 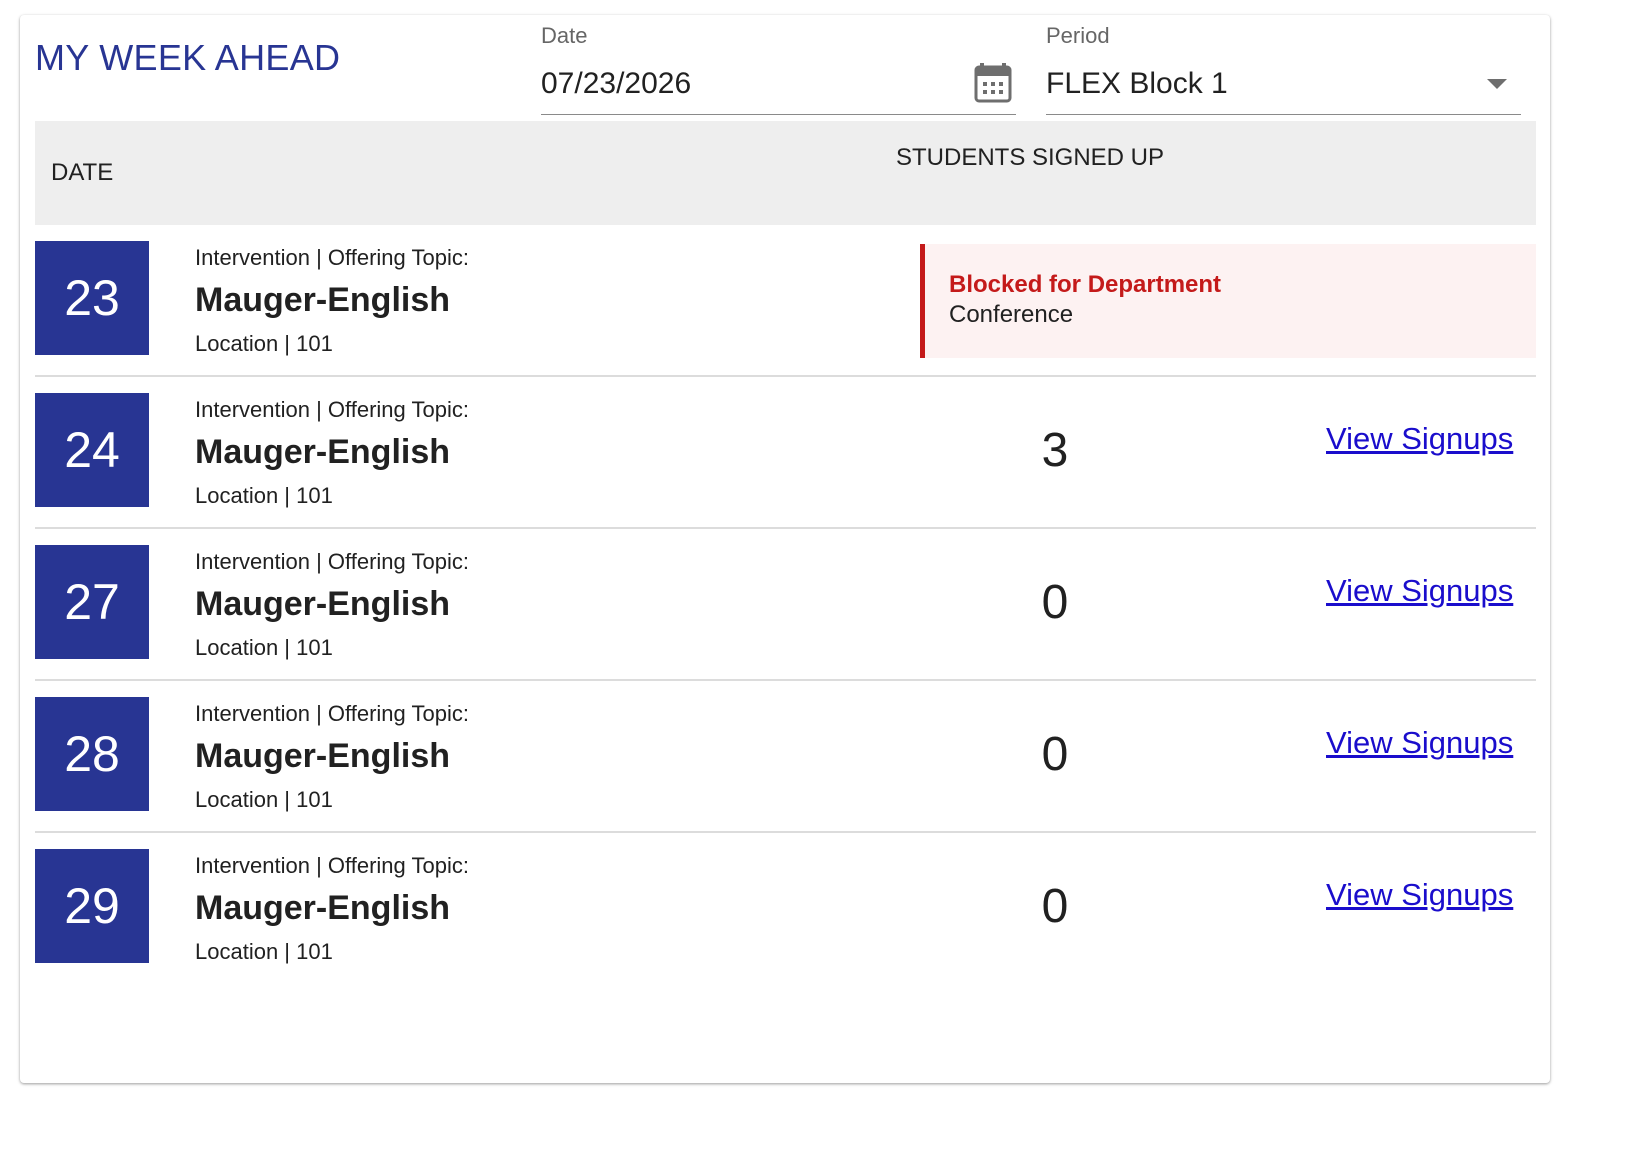 What do you see at coordinates (1283, 69) in the screenshot?
I see `period-select: Period FLEX Block 1` at bounding box center [1283, 69].